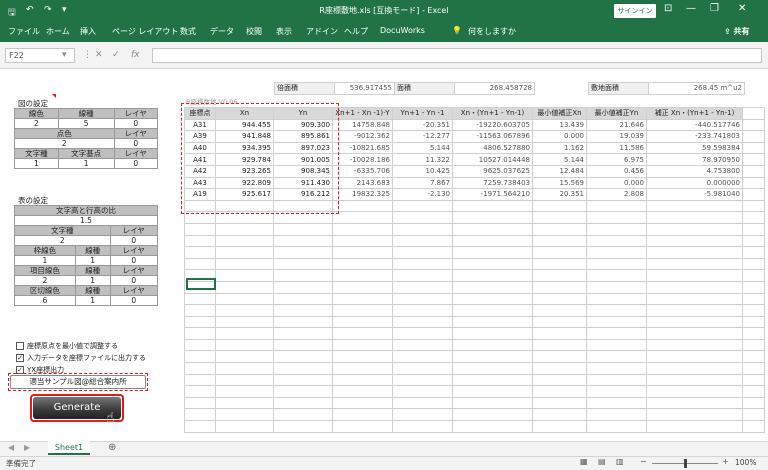  What do you see at coordinates (86, 123) in the screenshot?
I see `line-type-value: 5` at bounding box center [86, 123].